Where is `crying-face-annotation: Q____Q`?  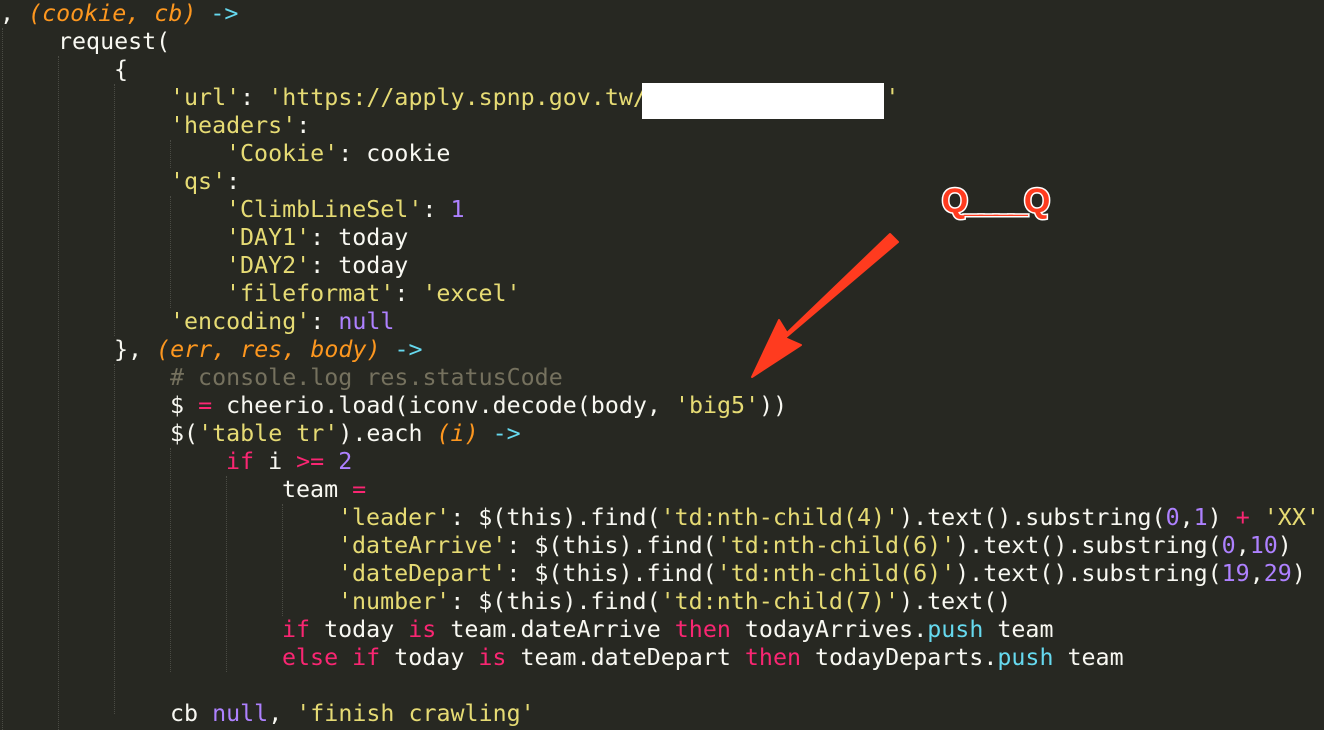
crying-face-annotation: Q____Q is located at coordinates (997, 201).